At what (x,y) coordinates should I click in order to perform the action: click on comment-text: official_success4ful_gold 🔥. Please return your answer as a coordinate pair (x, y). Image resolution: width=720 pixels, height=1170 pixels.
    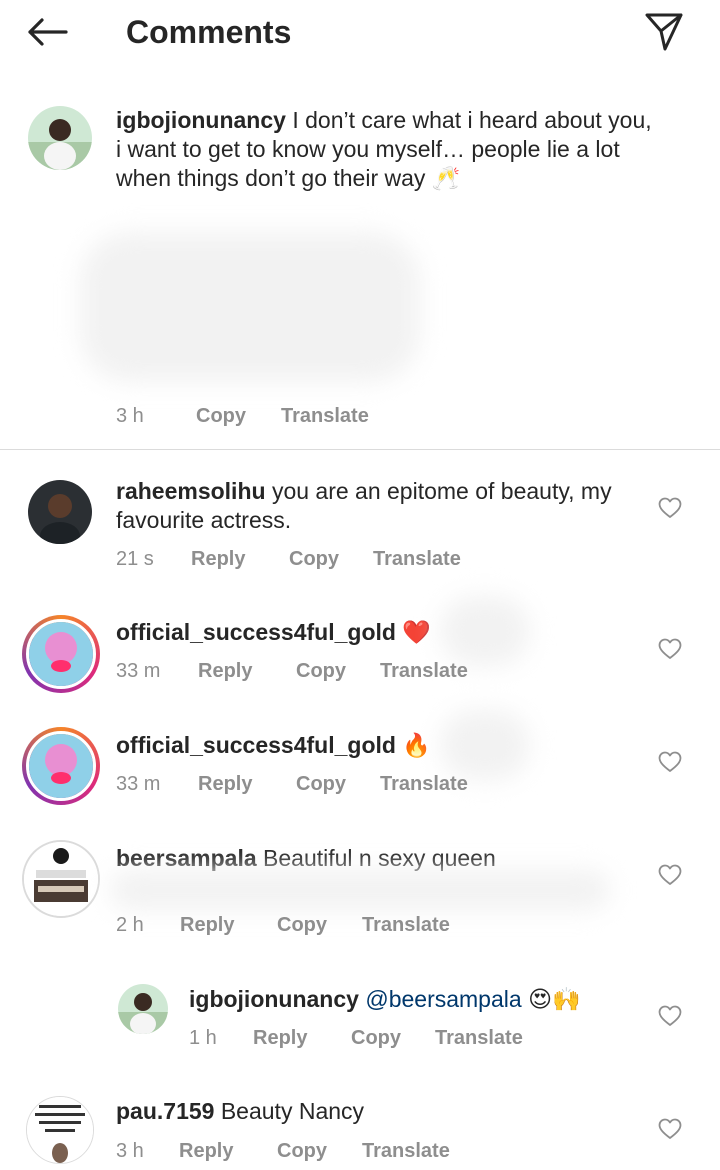
    Looking at the image, I should click on (376, 745).